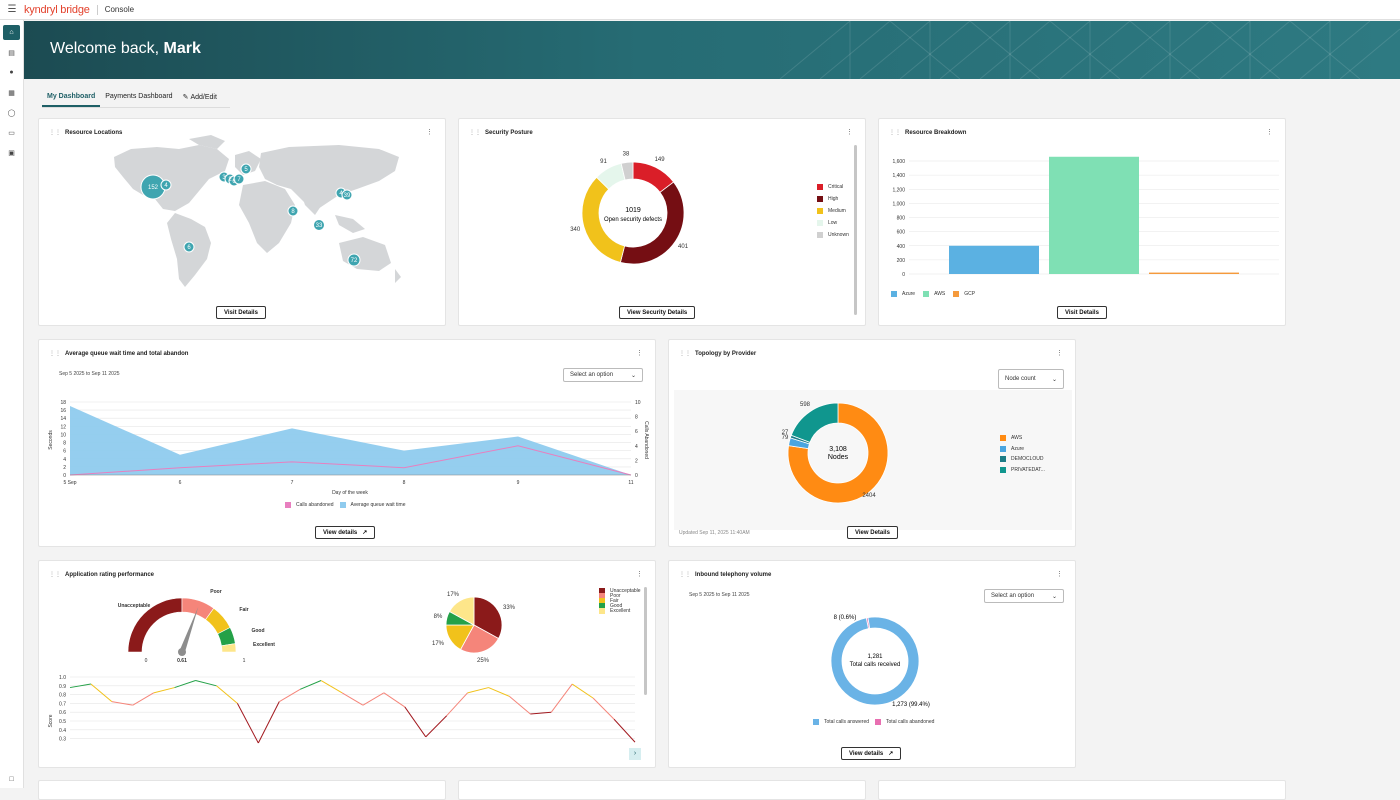 The width and height of the screenshot is (1400, 800). I want to click on security-legend: Critical High Medium Low Unknown, so click(833, 211).